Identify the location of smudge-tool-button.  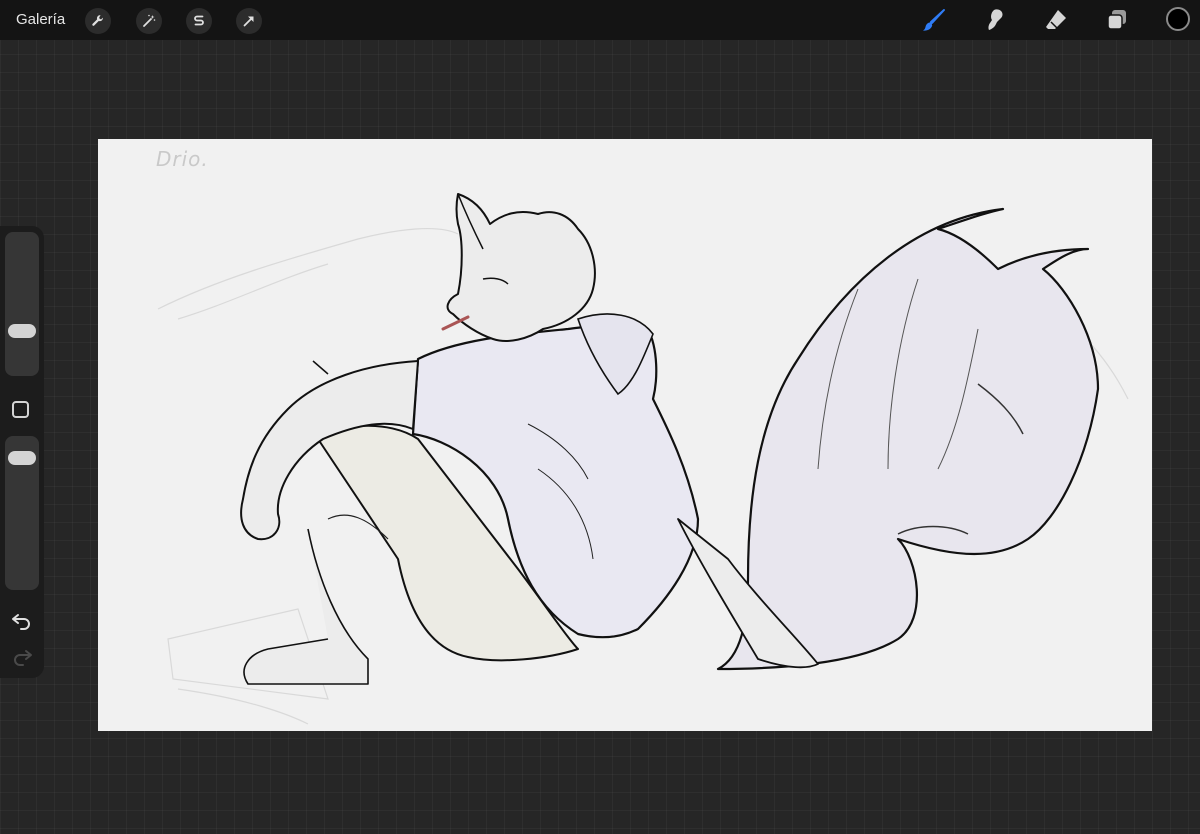
(995, 20).